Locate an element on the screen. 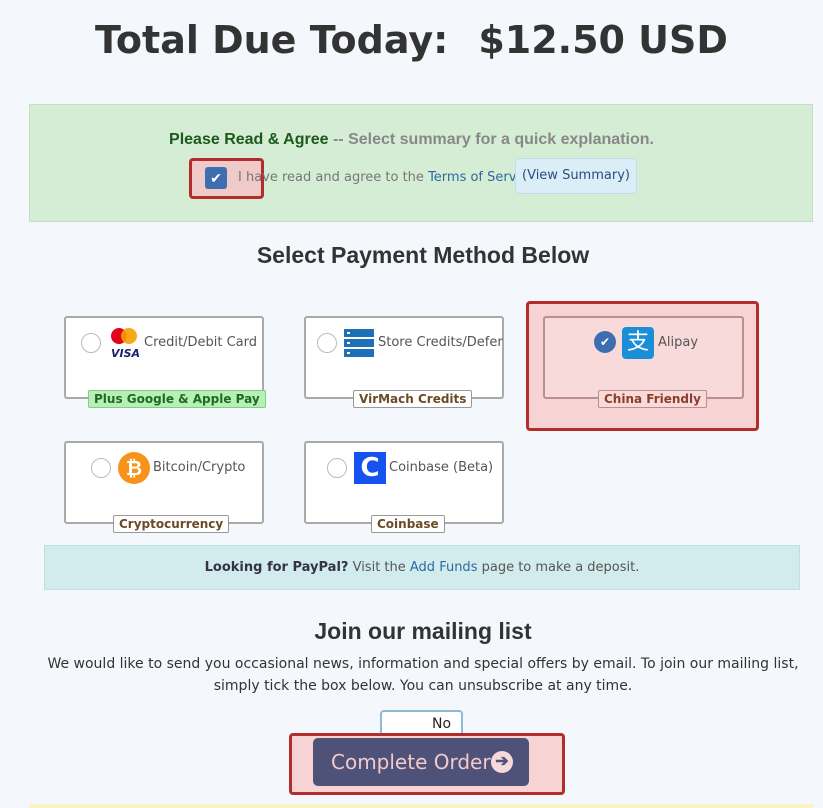 Image resolution: width=823 pixels, height=808 pixels. payment-label-alipay: Alipay is located at coordinates (678, 342).